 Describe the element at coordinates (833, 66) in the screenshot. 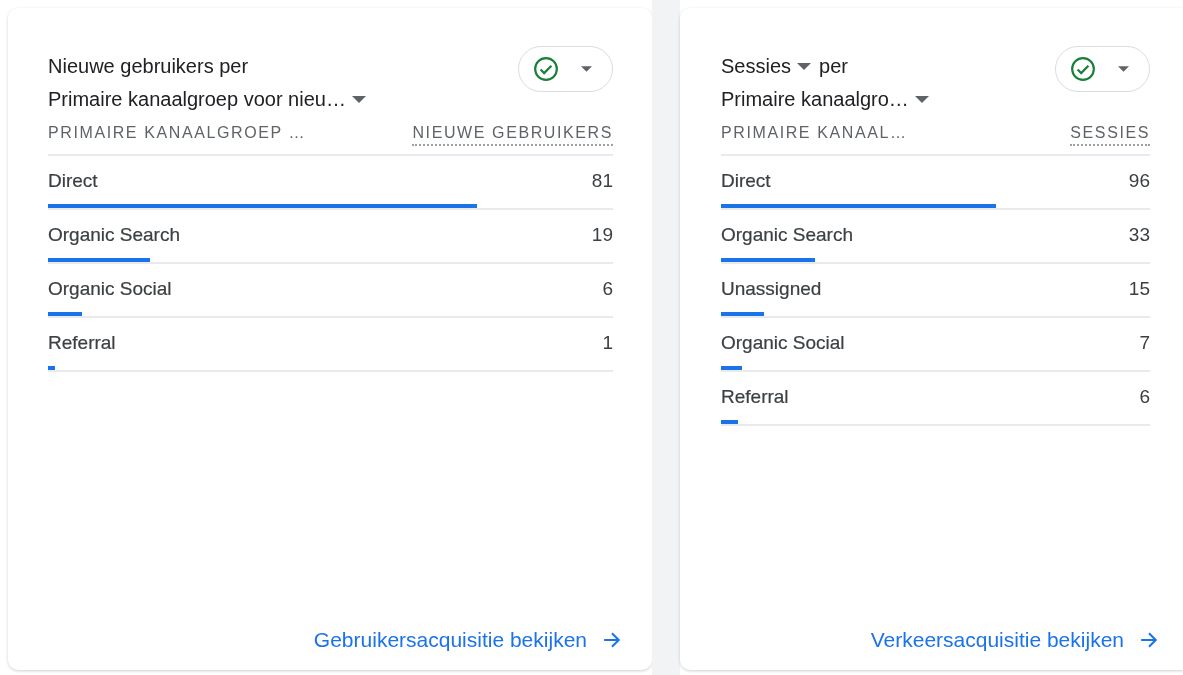

I see `card-title: per` at that location.